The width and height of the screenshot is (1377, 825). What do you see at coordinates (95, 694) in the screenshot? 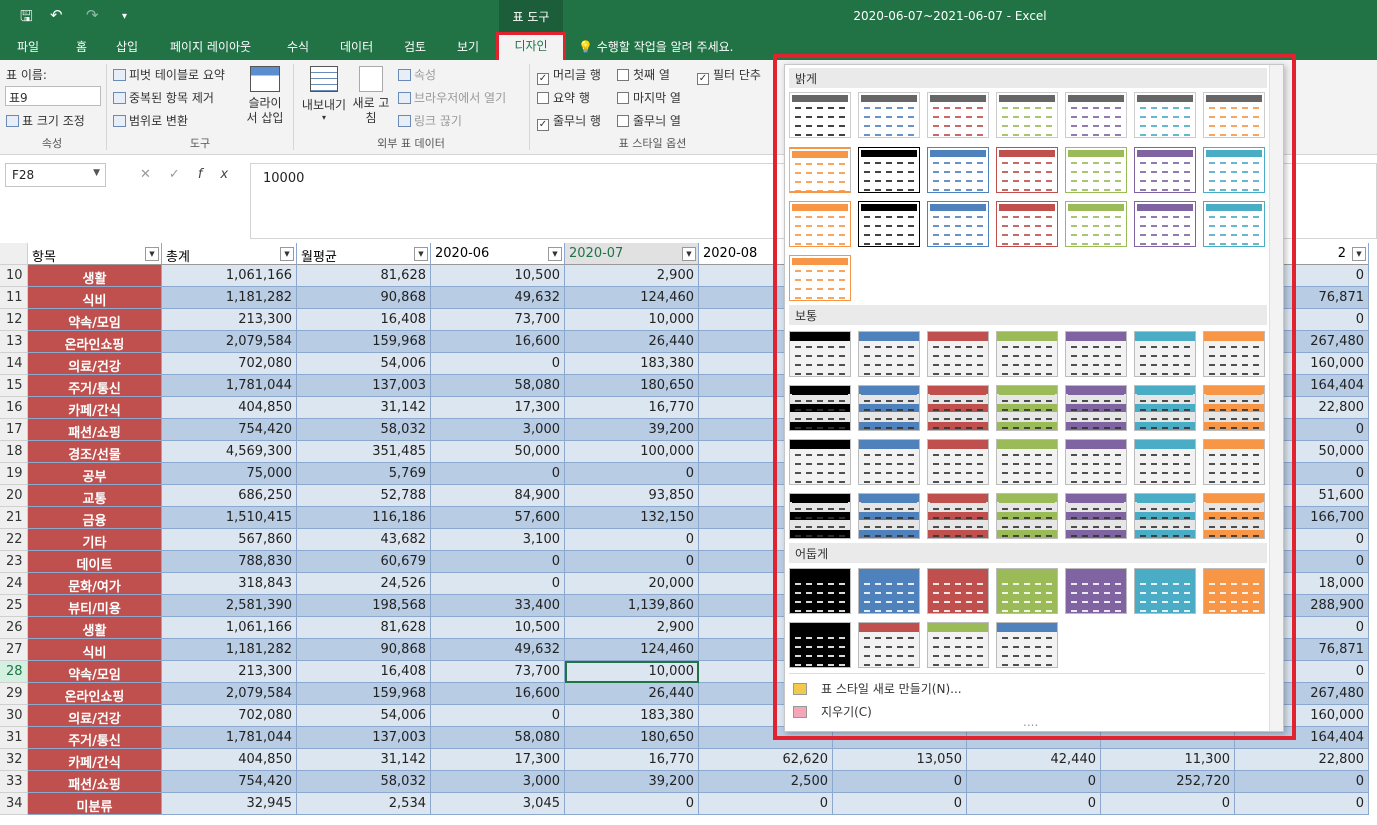
I see `category-cell: 온라인쇼핑` at bounding box center [95, 694].